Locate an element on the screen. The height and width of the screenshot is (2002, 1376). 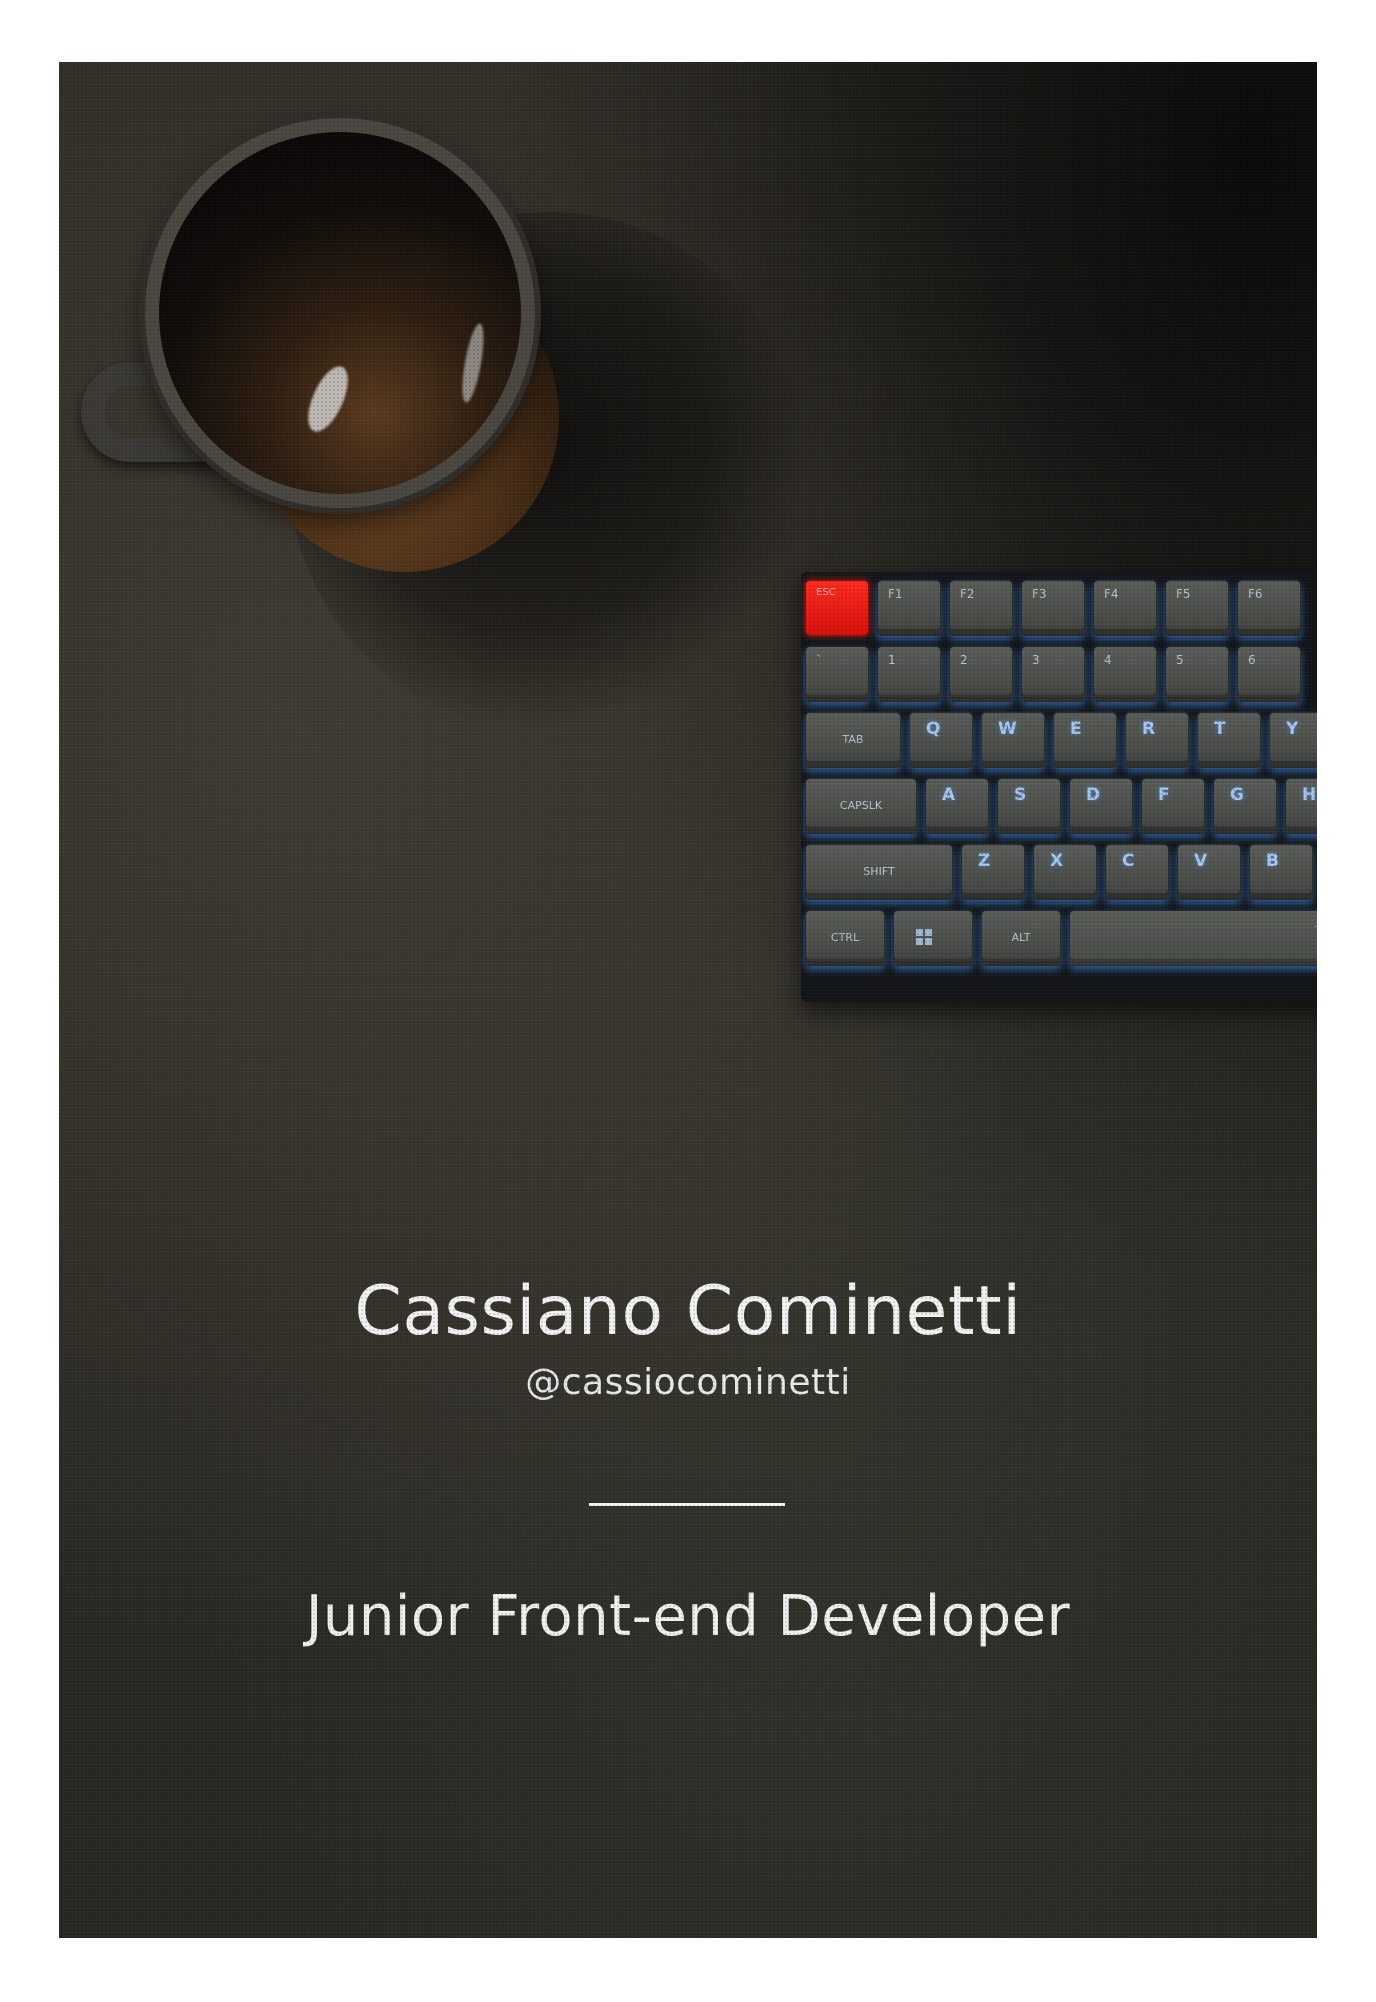
key-r: R is located at coordinates (1157, 740).